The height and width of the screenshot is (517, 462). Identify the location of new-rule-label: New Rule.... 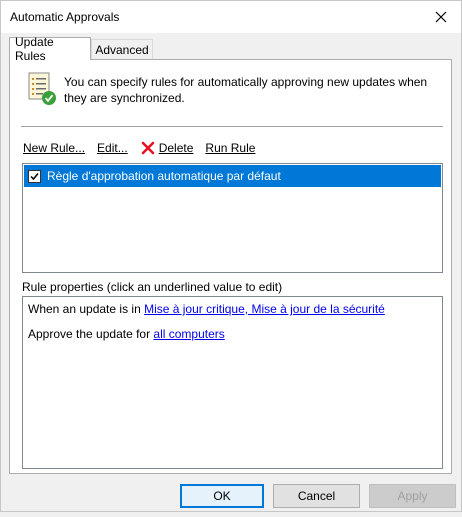
(54, 148).